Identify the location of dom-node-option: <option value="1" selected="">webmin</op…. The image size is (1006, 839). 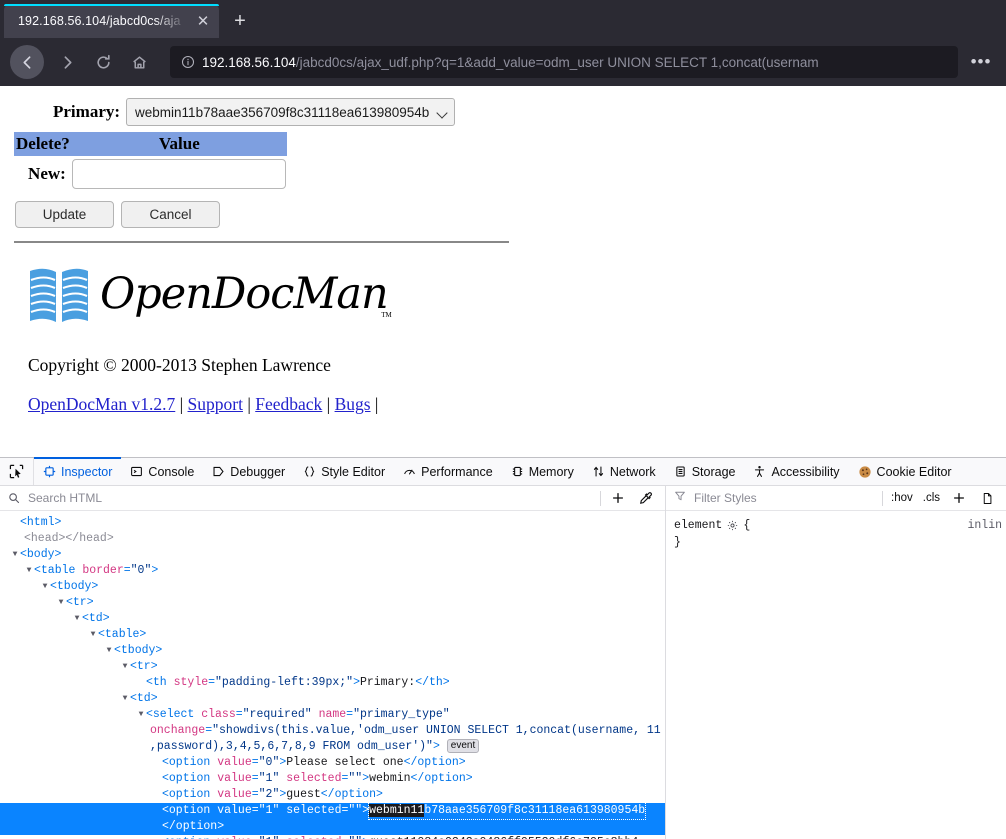
(332, 779).